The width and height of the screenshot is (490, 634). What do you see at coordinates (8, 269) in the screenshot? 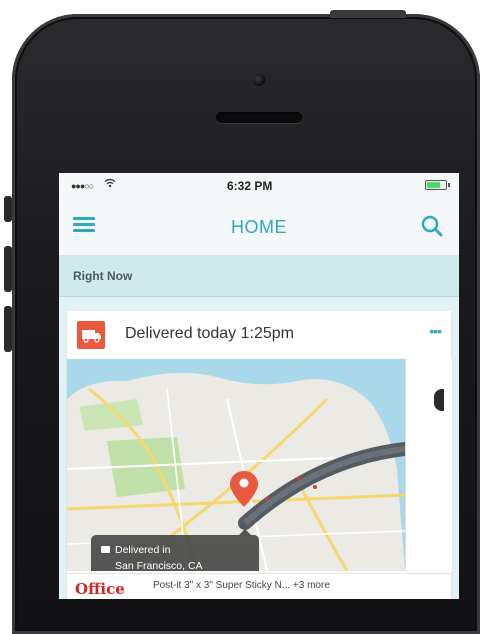
I see `volume-up-button` at bounding box center [8, 269].